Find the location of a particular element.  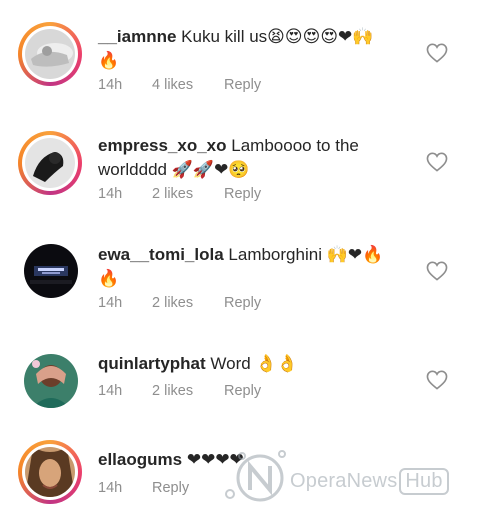

comment-username: quinlartyphat is located at coordinates (152, 363).